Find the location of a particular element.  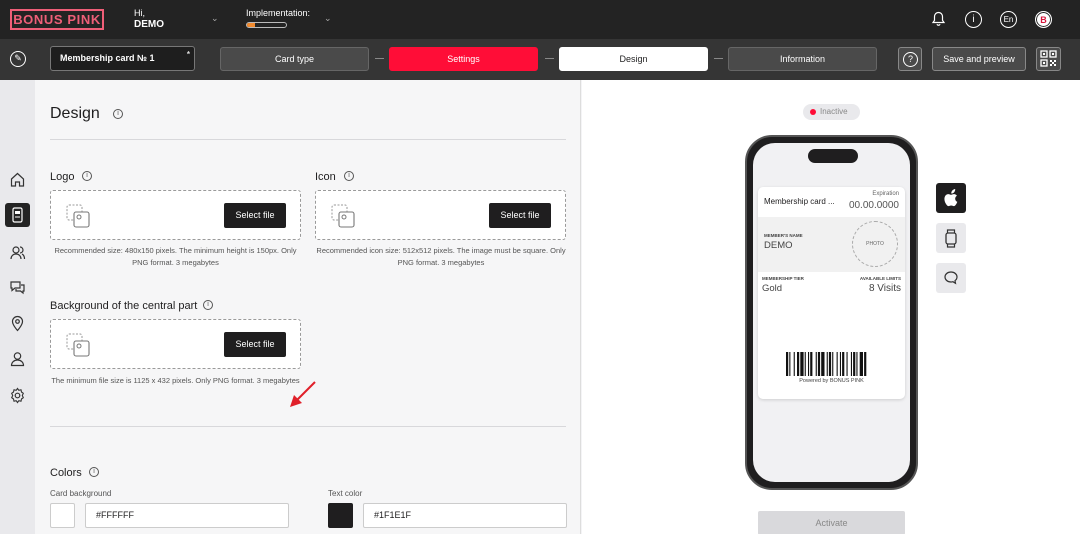

users-icon is located at coordinates (17, 252).